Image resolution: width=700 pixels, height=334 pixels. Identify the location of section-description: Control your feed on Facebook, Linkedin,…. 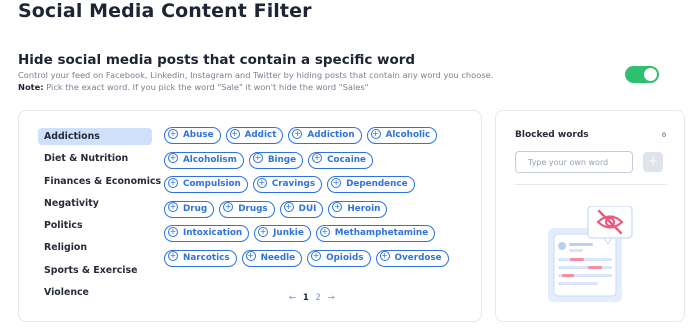
(256, 75).